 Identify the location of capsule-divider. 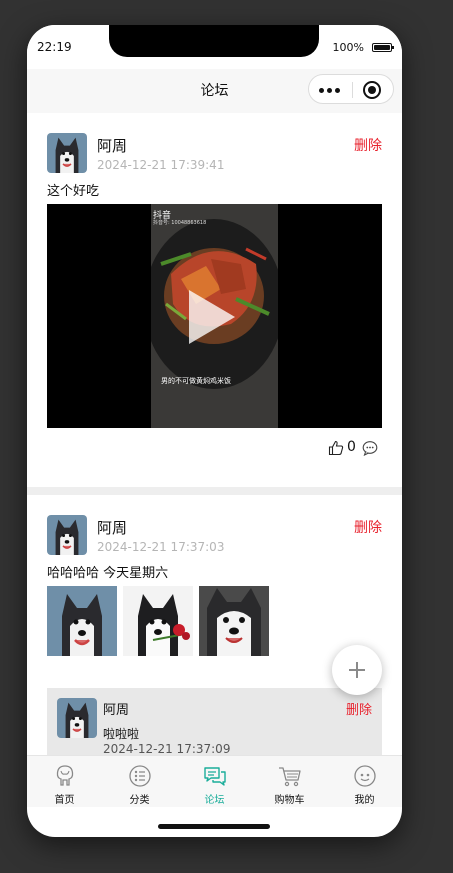
(352, 90).